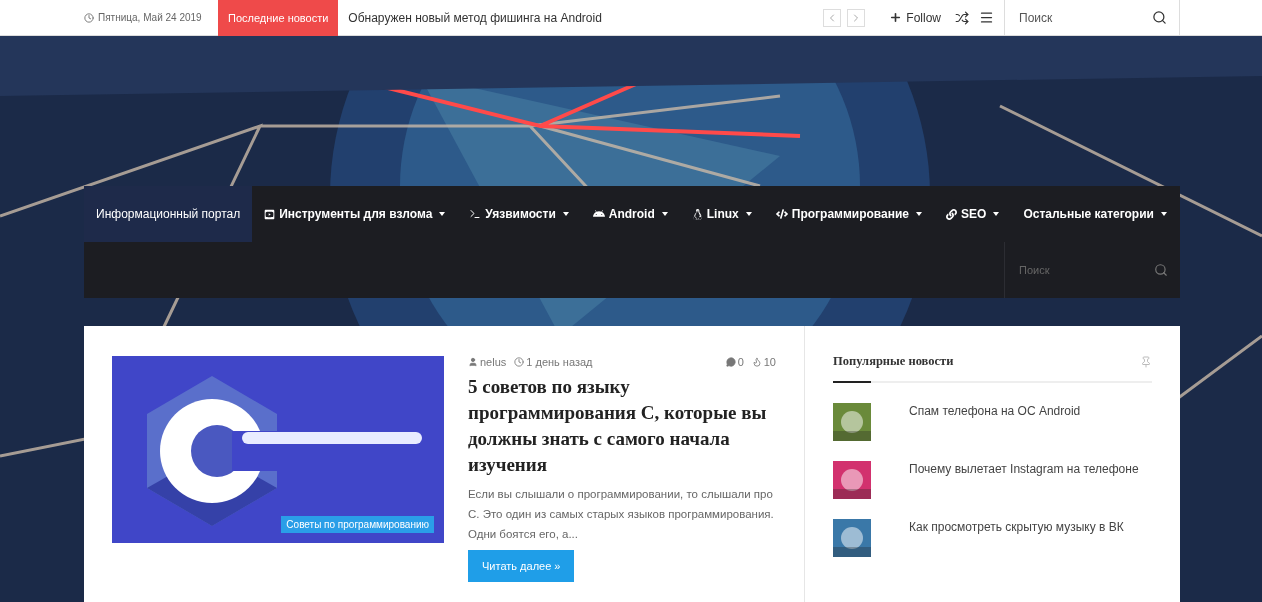  I want to click on date-text: Пятница, Май 24 2019, so click(151, 17).